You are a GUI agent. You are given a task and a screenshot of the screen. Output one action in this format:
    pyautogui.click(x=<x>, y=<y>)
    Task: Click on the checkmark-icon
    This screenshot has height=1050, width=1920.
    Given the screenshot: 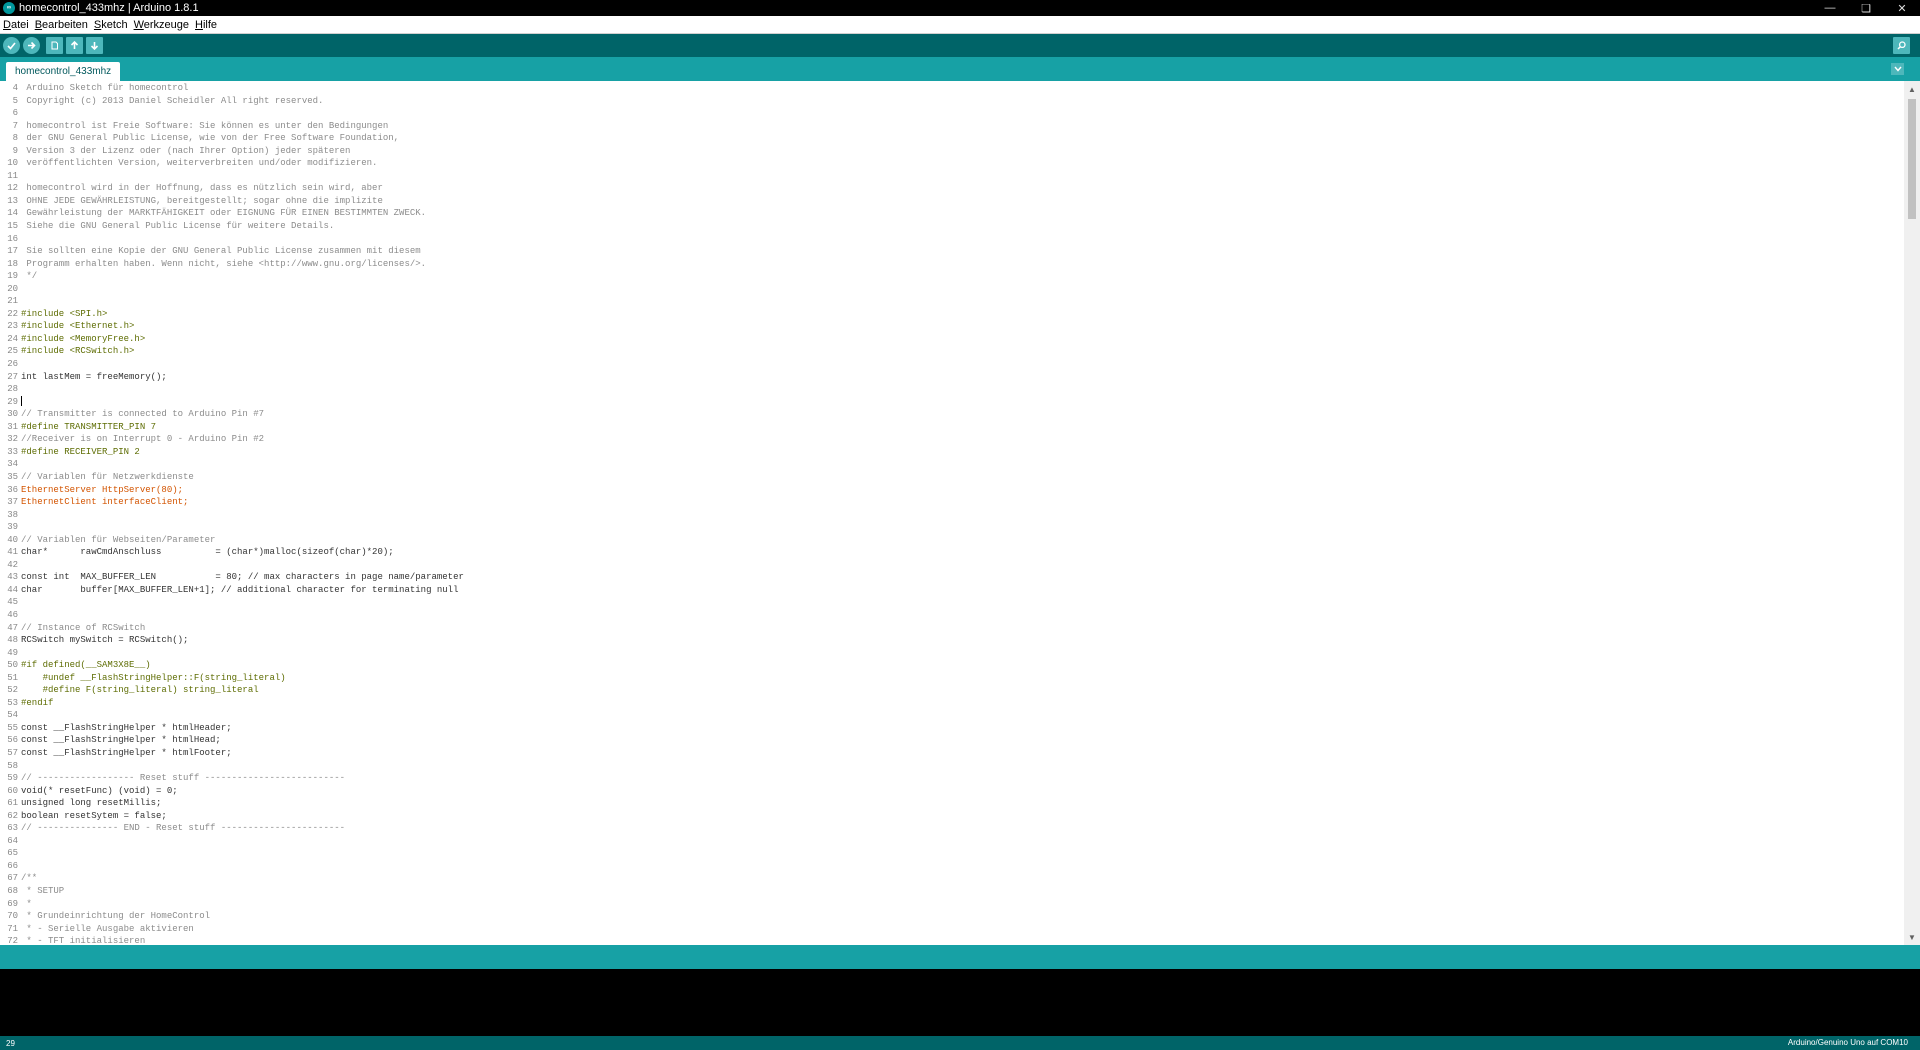 What is the action you would take?
    pyautogui.click(x=11, y=46)
    